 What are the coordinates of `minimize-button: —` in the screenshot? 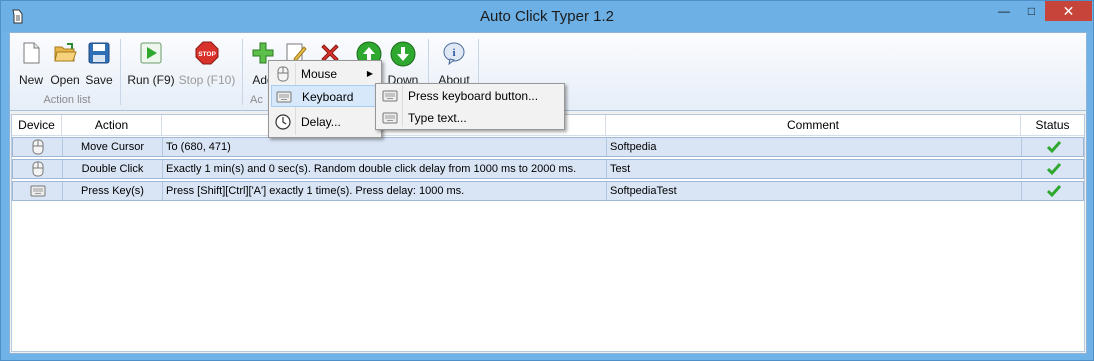 It's located at (1004, 11).